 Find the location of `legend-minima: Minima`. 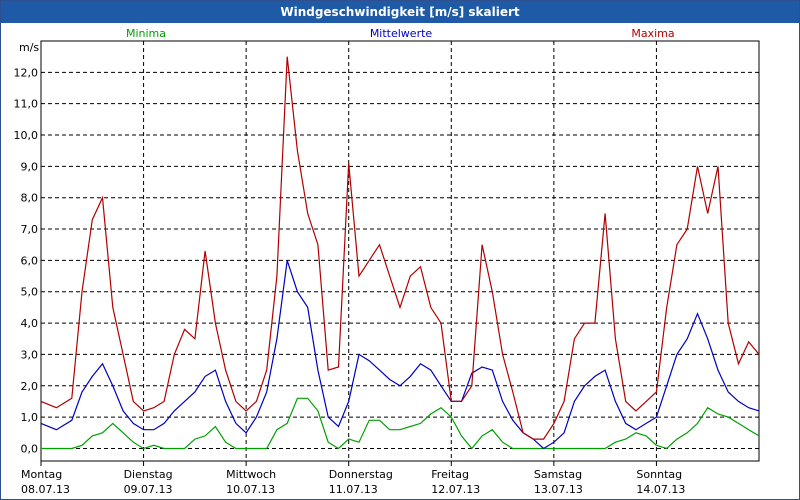

legend-minima: Minima is located at coordinates (146, 33).